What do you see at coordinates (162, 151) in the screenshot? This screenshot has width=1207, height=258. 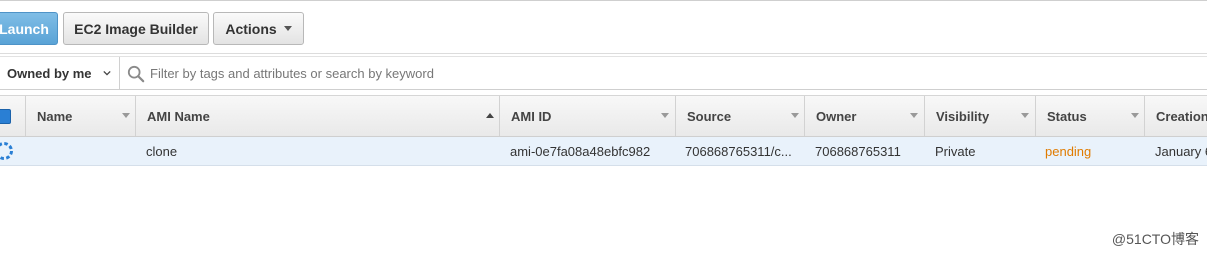 I see `cell-ami-name: clone` at bounding box center [162, 151].